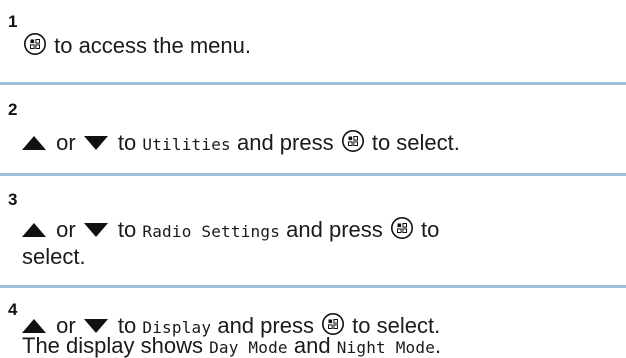 The image size is (626, 358). I want to click on step-number: 2, so click(13, 109).